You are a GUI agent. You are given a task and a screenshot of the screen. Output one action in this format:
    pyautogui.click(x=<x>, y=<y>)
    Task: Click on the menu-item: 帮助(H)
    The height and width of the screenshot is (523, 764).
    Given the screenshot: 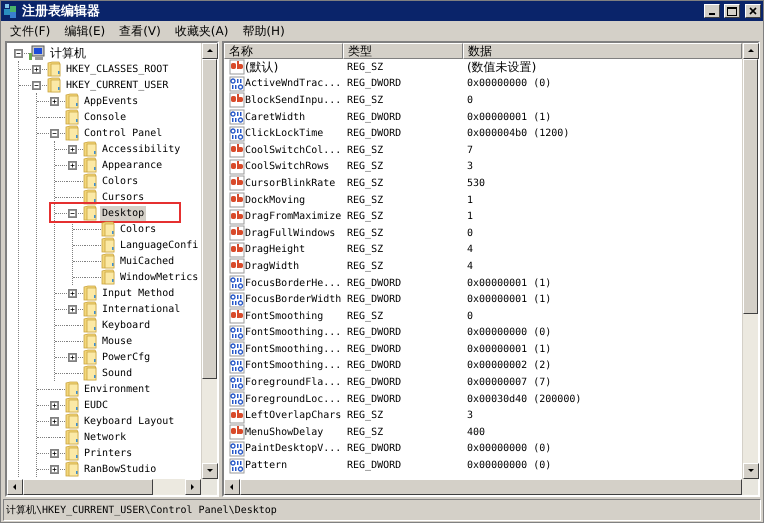 What is the action you would take?
    pyautogui.click(x=263, y=31)
    